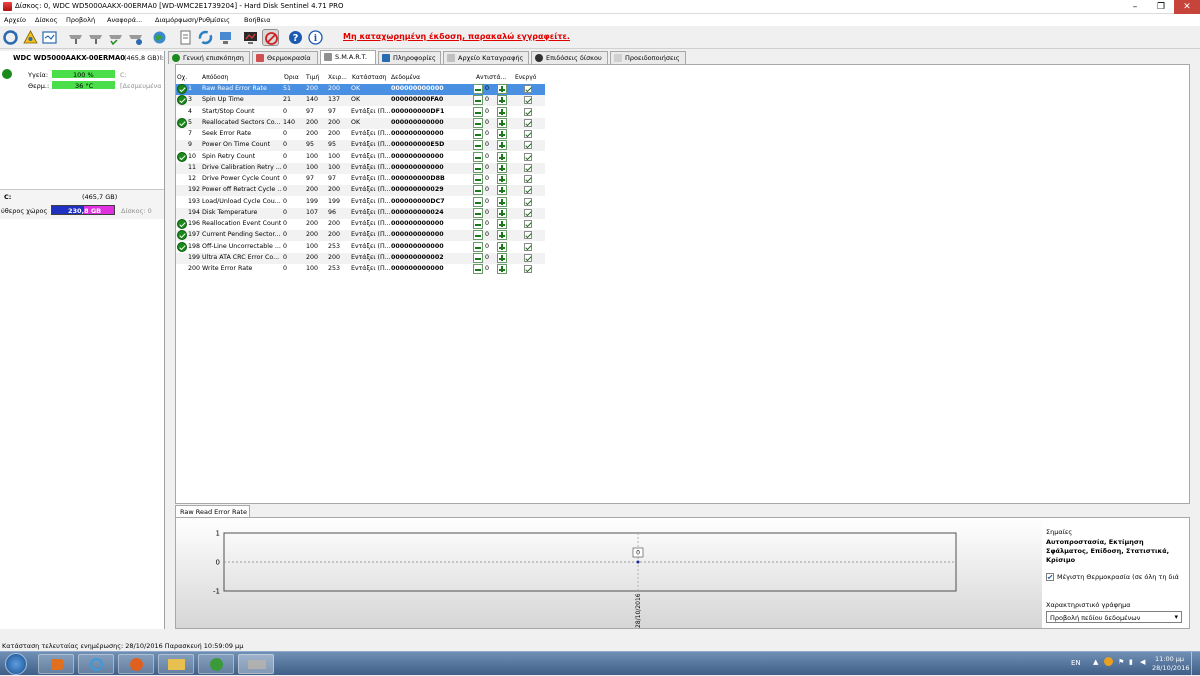  Describe the element at coordinates (182, 77) in the screenshot. I see `col-id: Οχ.` at that location.